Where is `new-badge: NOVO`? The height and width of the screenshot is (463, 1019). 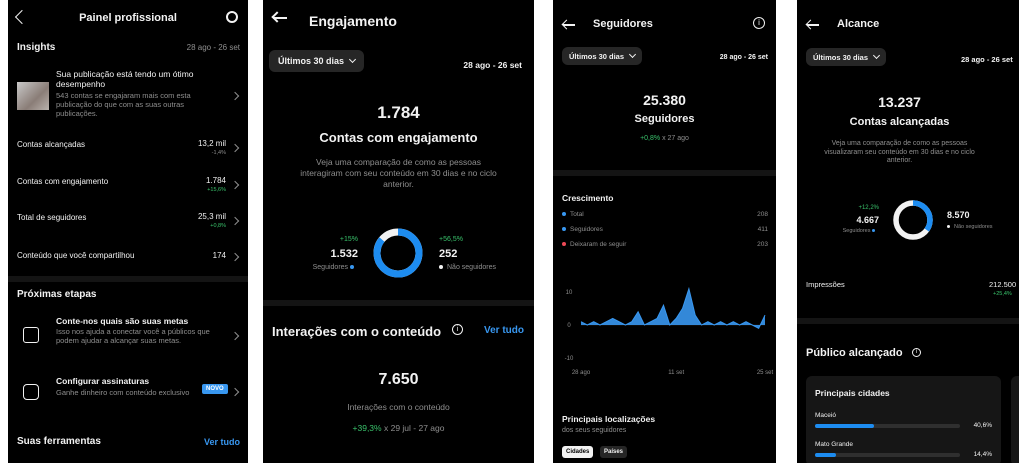
new-badge: NOVO is located at coordinates (215, 389).